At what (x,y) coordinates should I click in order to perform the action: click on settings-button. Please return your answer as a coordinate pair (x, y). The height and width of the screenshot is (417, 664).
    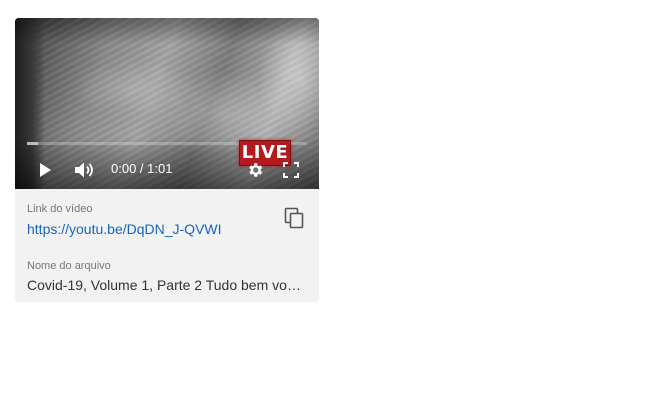
    Looking at the image, I should click on (255, 170).